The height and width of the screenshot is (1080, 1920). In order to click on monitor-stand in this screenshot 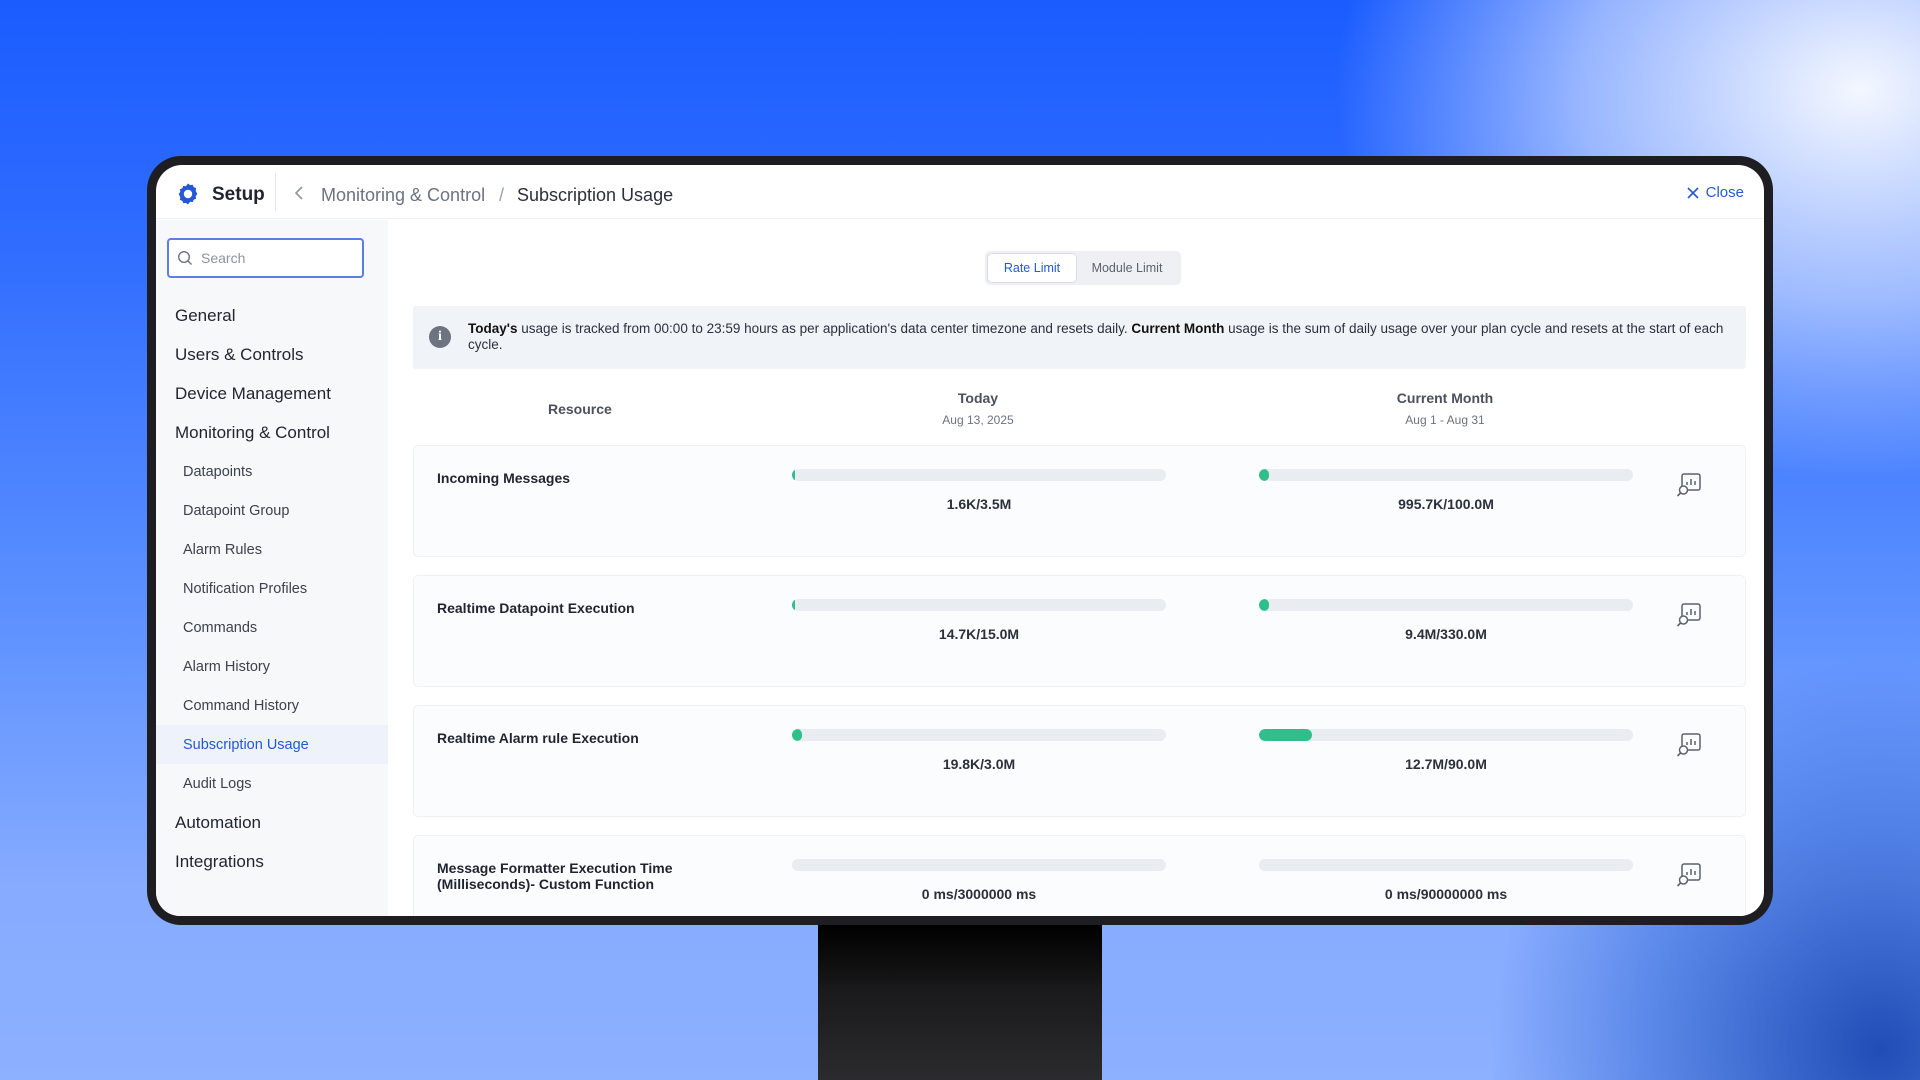, I will do `click(960, 1002)`.